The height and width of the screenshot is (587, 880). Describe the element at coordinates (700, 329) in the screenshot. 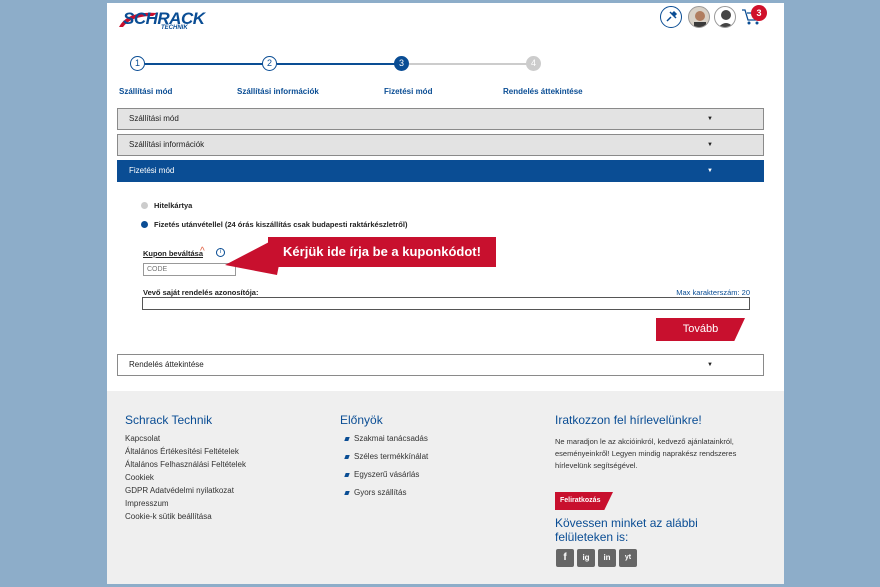

I see `next-button: Tovább` at that location.